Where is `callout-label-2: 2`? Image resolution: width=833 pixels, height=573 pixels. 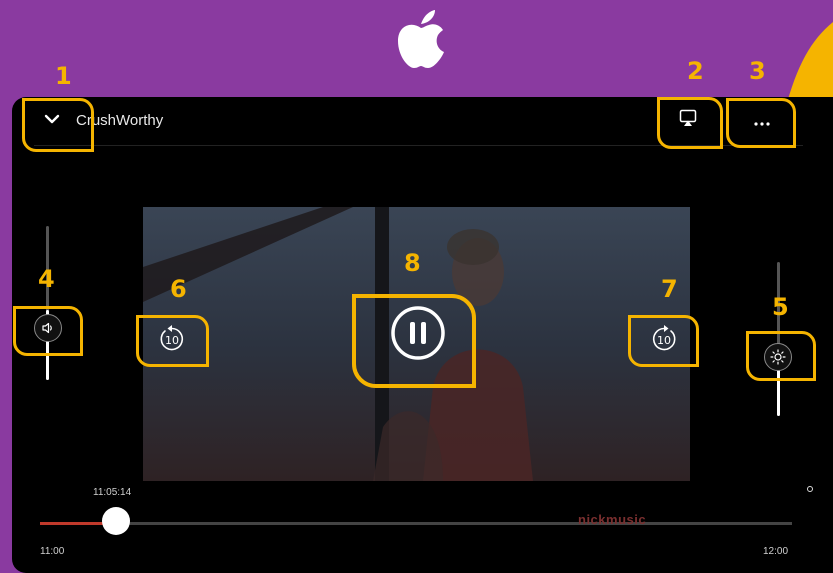 callout-label-2: 2 is located at coordinates (695, 71).